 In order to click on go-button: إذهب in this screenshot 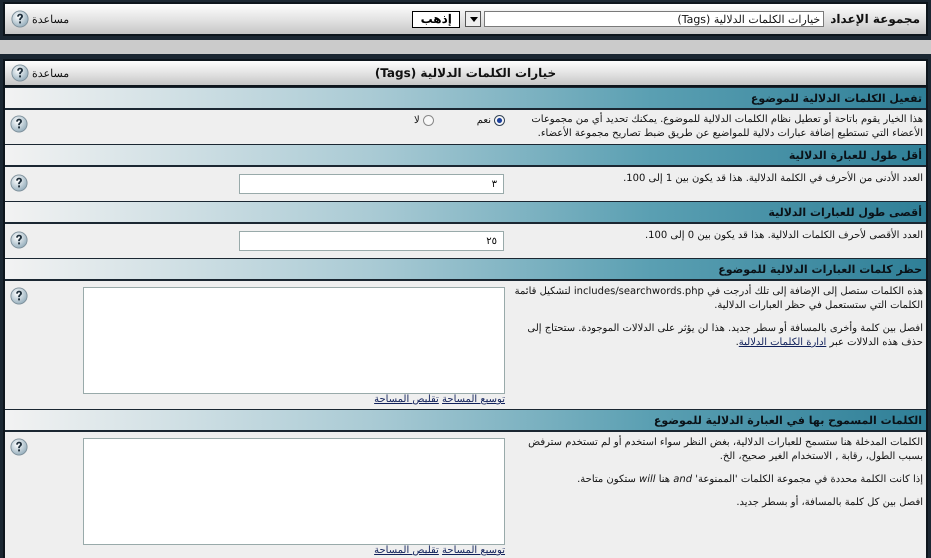, I will do `click(436, 19)`.